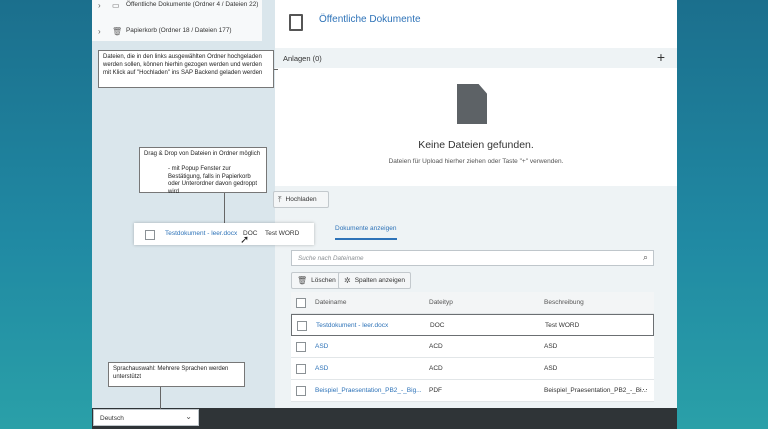 This screenshot has width=768, height=429. Describe the element at coordinates (365, 228) in the screenshot. I see `tab-show-documents: Dokumente anzeigen` at that location.